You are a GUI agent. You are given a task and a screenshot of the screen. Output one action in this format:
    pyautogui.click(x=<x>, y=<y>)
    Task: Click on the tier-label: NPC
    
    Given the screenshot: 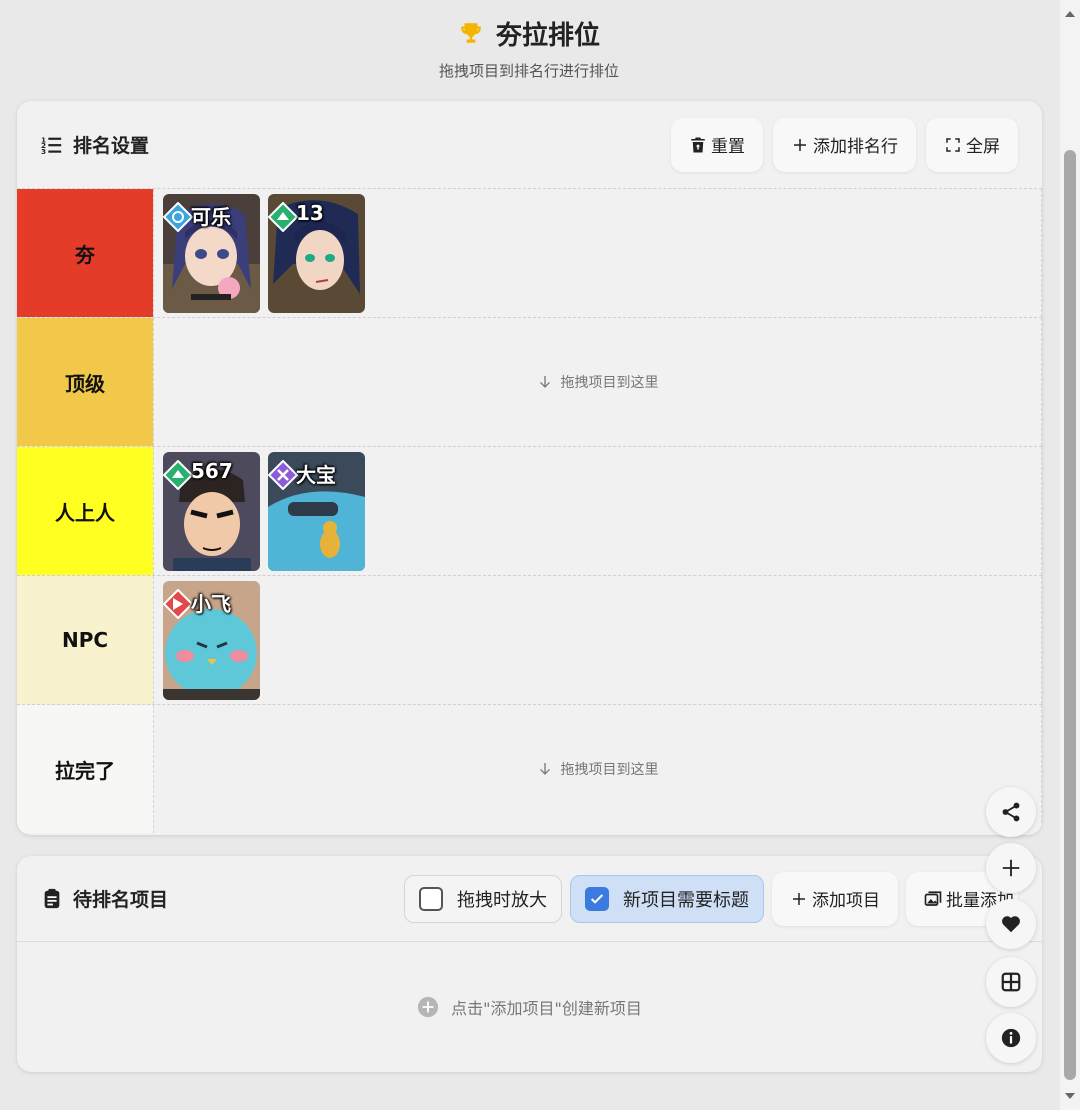 What is the action you would take?
    pyautogui.click(x=85, y=640)
    